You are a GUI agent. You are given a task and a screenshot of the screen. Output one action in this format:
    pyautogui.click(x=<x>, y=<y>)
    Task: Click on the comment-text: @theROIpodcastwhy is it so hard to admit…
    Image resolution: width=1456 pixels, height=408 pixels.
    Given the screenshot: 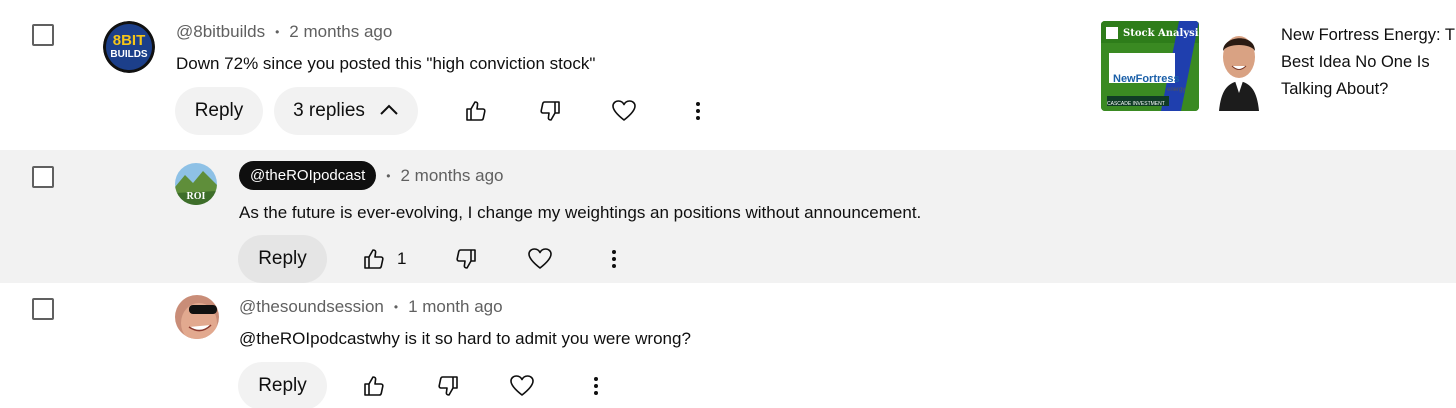 What is the action you would take?
    pyautogui.click(x=465, y=338)
    